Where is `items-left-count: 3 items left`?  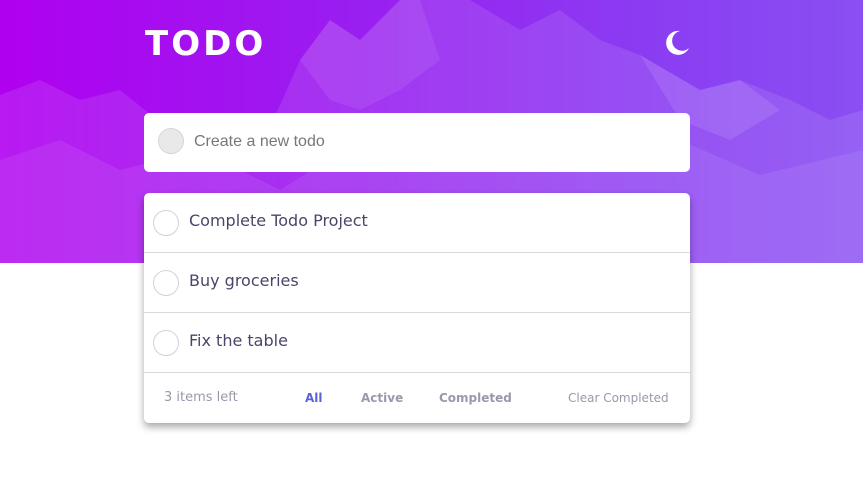
items-left-count: 3 items left is located at coordinates (201, 397).